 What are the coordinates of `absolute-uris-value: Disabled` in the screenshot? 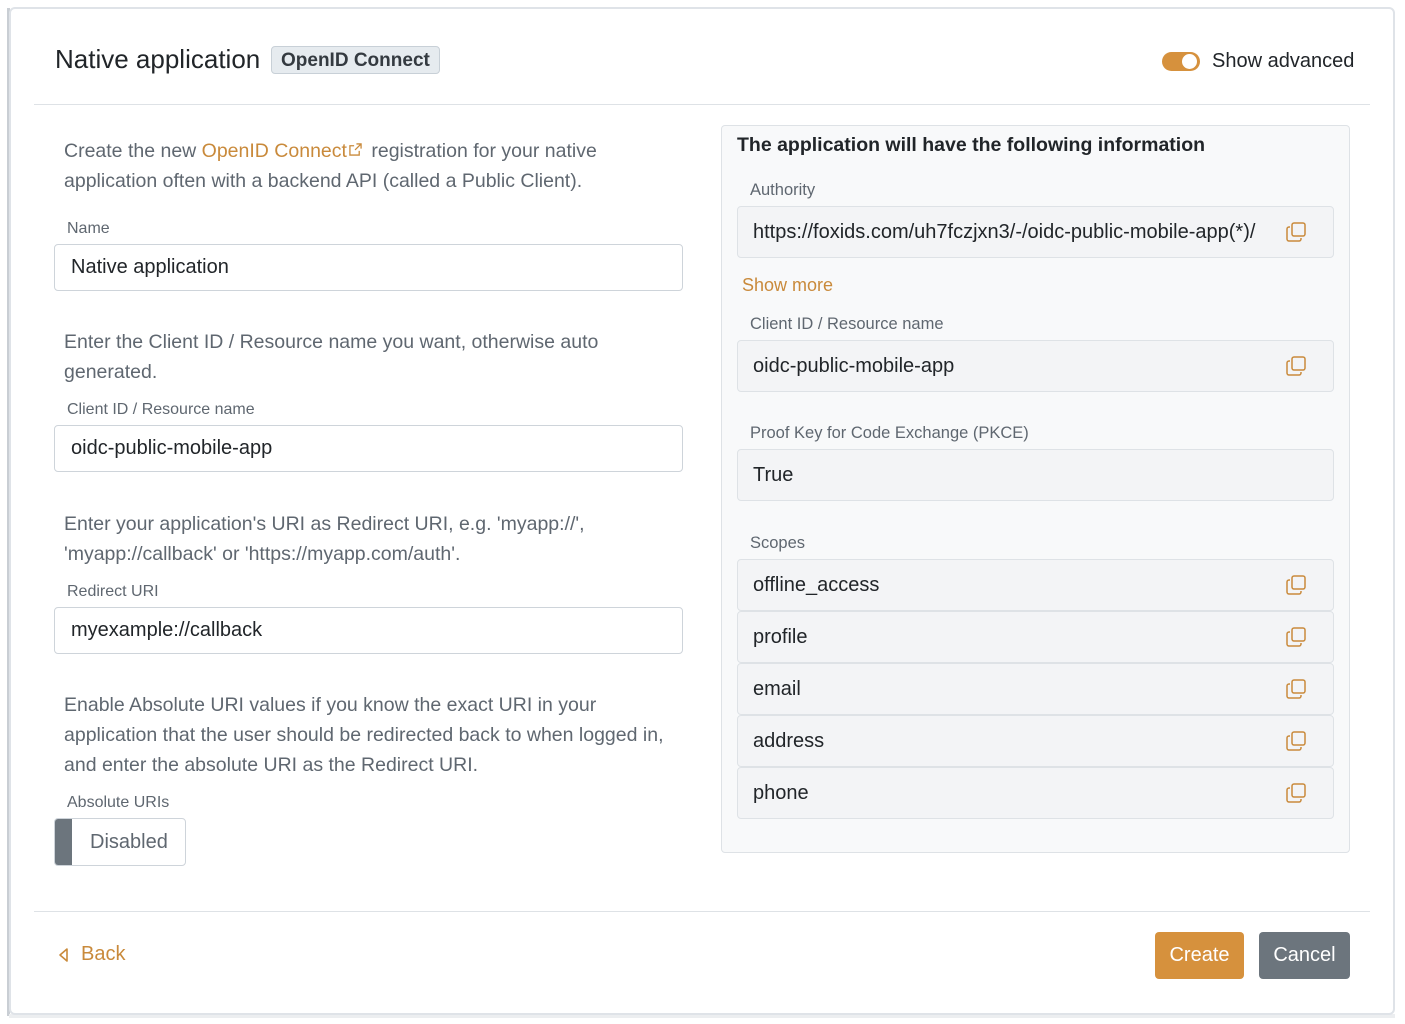 It's located at (129, 842).